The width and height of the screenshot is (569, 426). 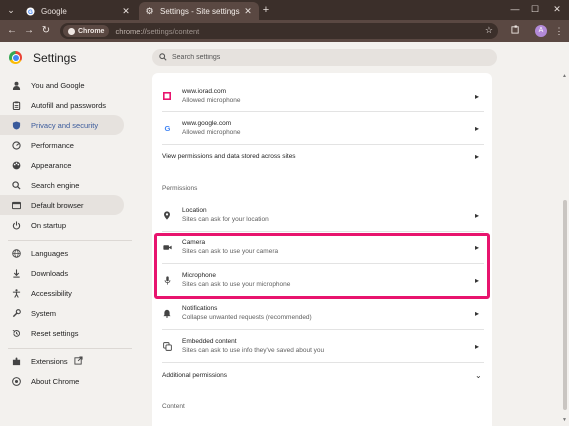 I want to click on shield-icon, so click(x=16, y=125).